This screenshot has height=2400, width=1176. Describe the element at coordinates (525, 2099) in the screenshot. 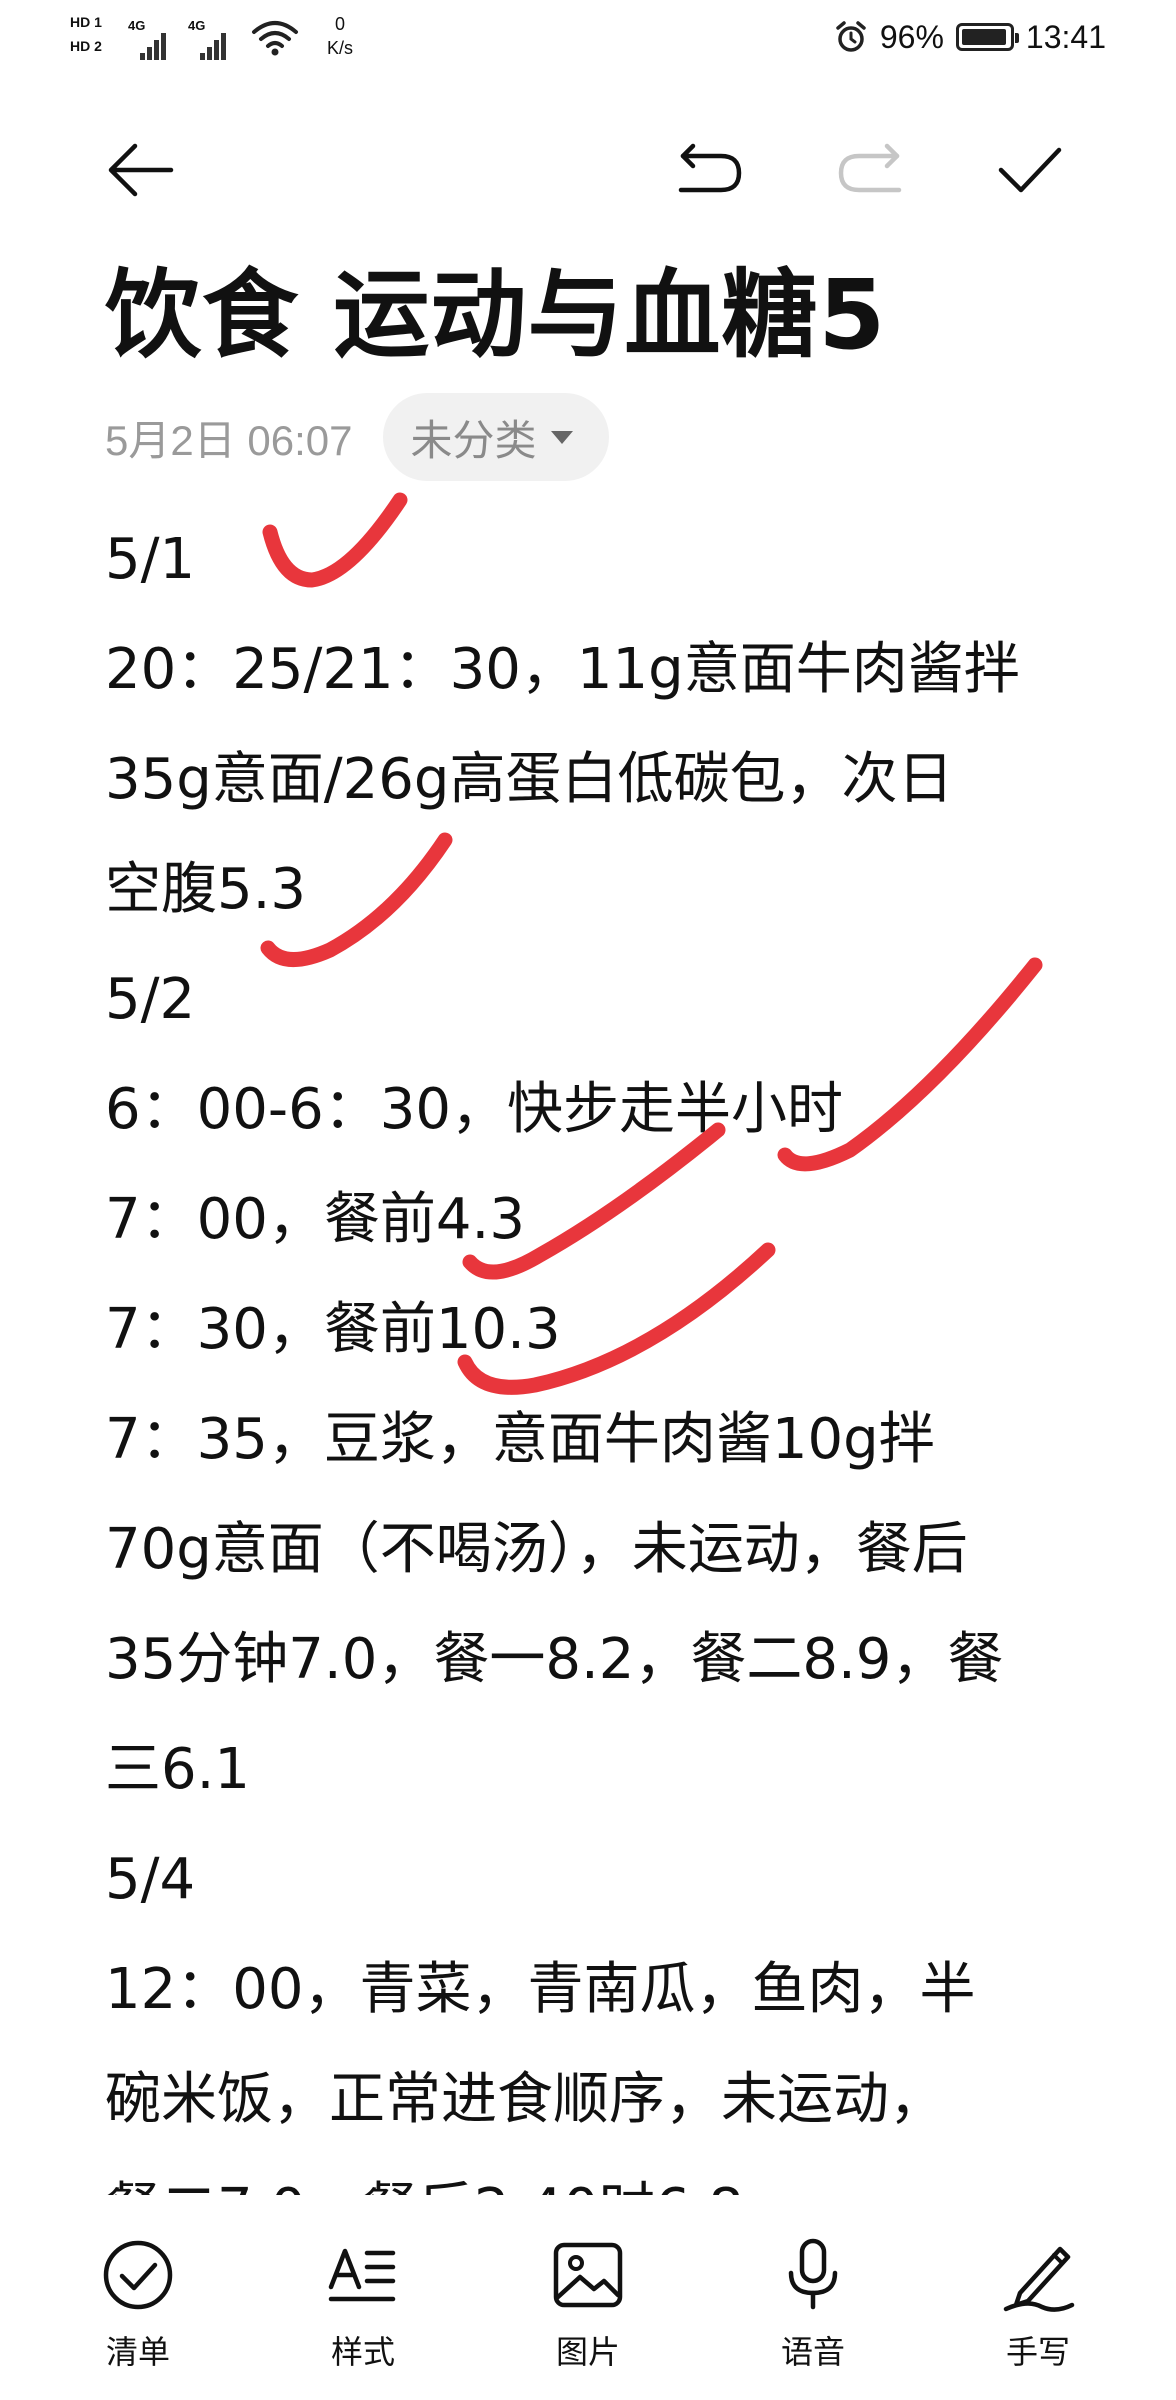

I see `note-line: 碗米饭，正常进食顺序，未运动，` at that location.